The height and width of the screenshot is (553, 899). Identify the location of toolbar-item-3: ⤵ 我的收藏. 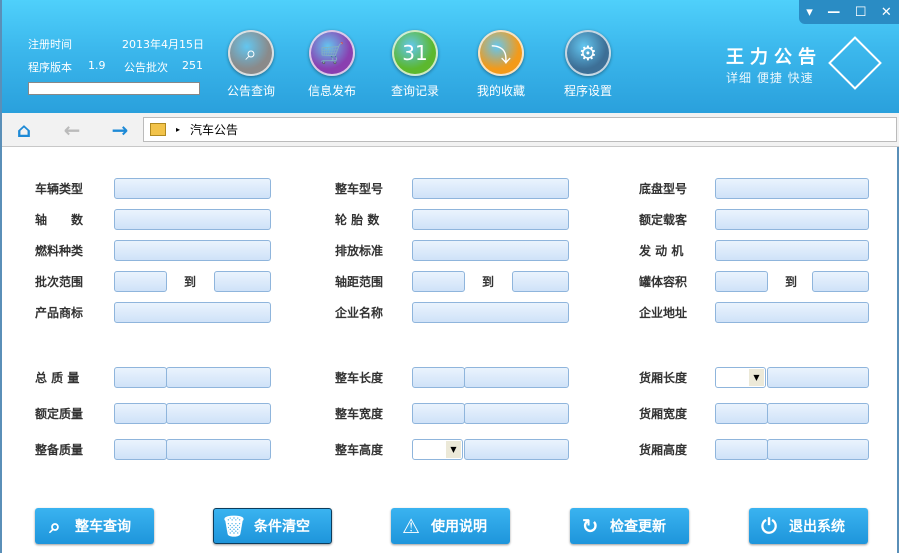
(501, 64).